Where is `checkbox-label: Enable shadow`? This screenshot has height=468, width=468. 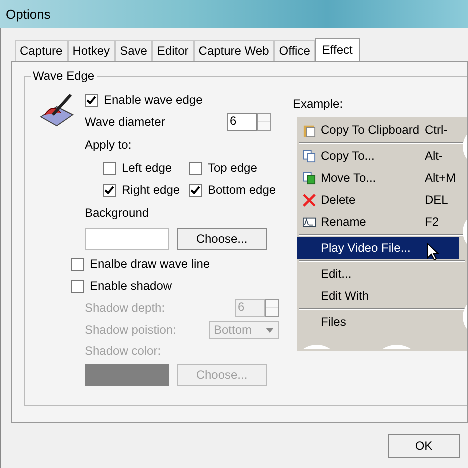 checkbox-label: Enable shadow is located at coordinates (131, 286).